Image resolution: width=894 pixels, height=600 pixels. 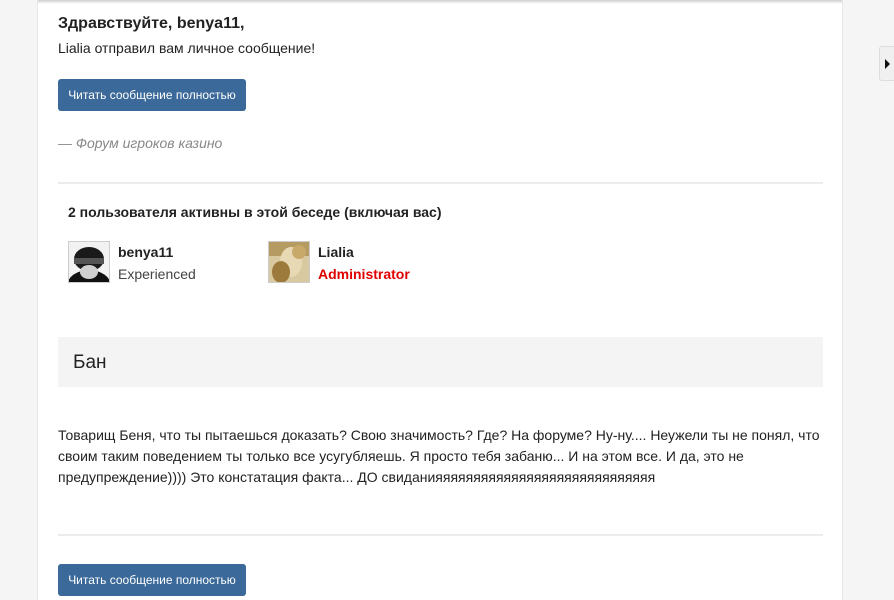 I want to click on username-benya11: benya11, so click(x=145, y=252).